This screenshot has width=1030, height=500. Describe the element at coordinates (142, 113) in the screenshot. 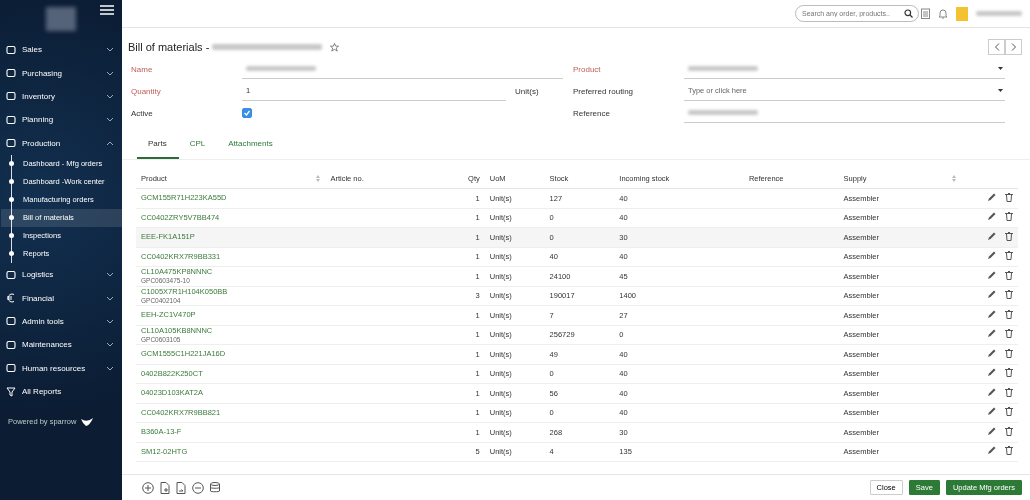

I see `field-label: Active` at that location.